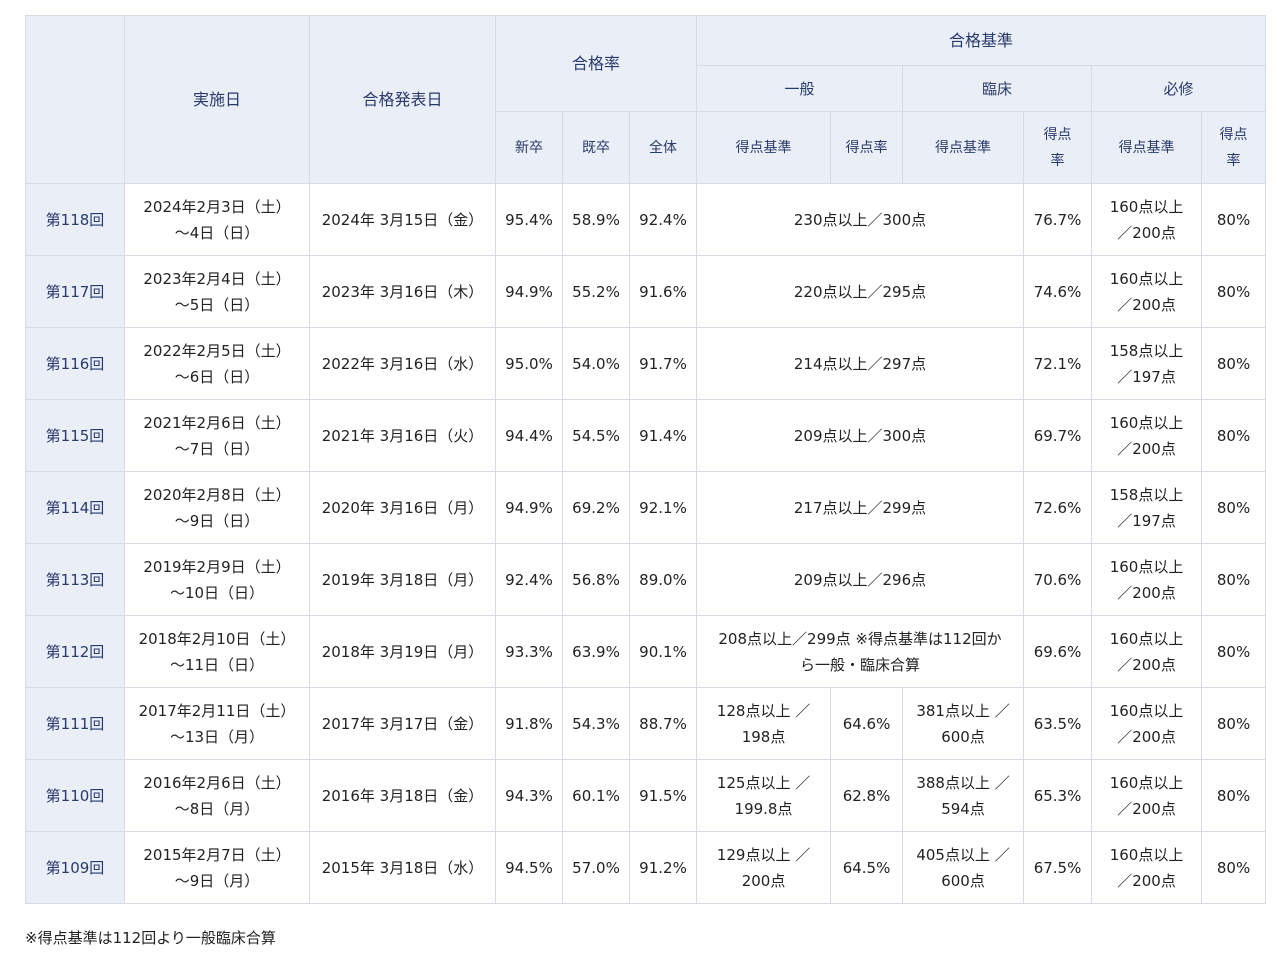 This screenshot has height=962, width=1277. What do you see at coordinates (1179, 88) in the screenshot?
I see `header-required: 必修` at bounding box center [1179, 88].